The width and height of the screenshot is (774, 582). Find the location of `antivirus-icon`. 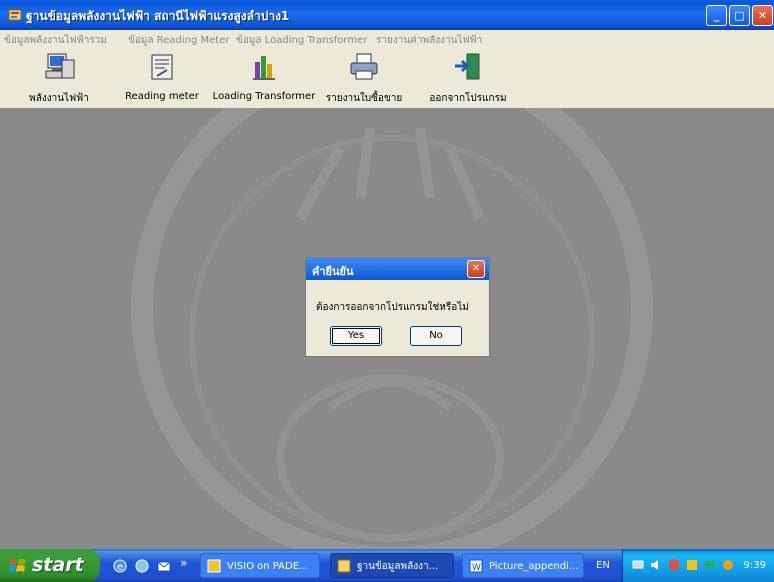

antivirus-icon is located at coordinates (692, 565).